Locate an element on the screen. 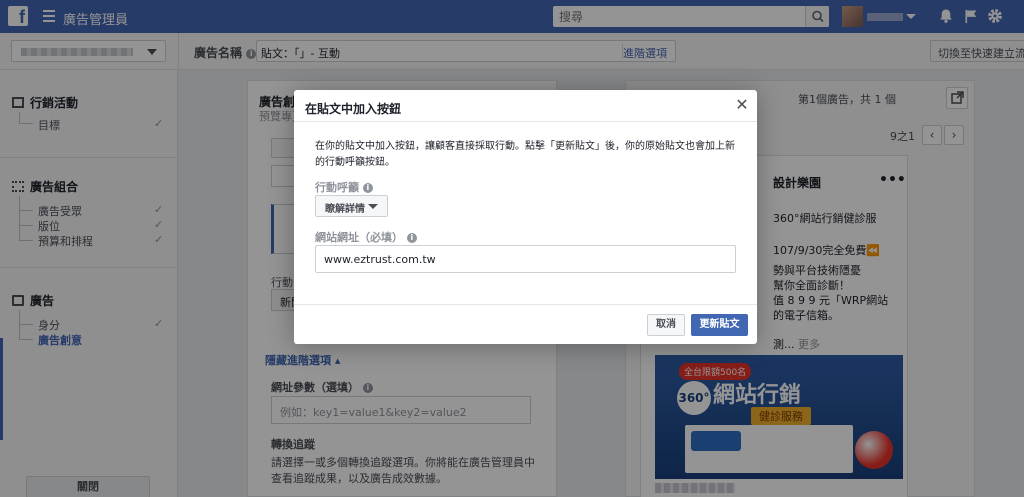  url-label: 網站網址（必填） i is located at coordinates (366, 237).